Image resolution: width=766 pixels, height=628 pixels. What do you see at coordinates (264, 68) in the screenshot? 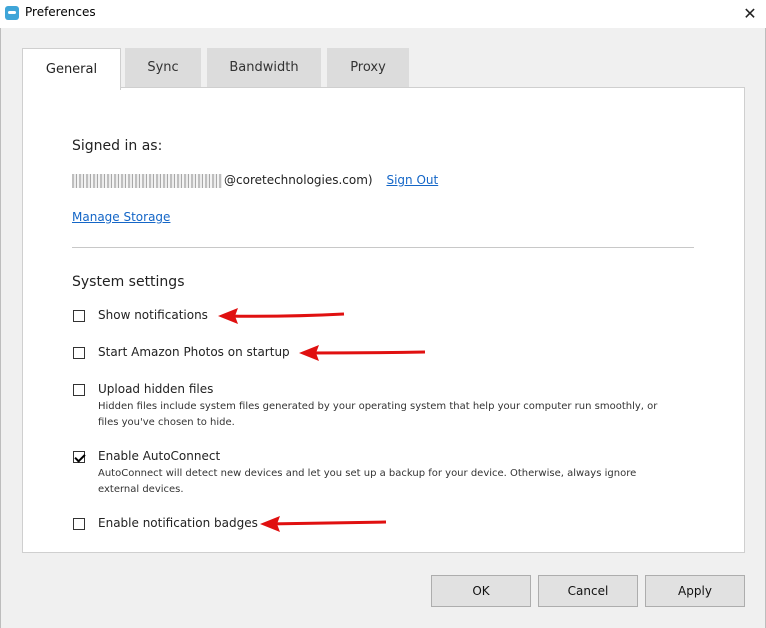
I see `tab-bandwidth: Bandwidth` at bounding box center [264, 68].